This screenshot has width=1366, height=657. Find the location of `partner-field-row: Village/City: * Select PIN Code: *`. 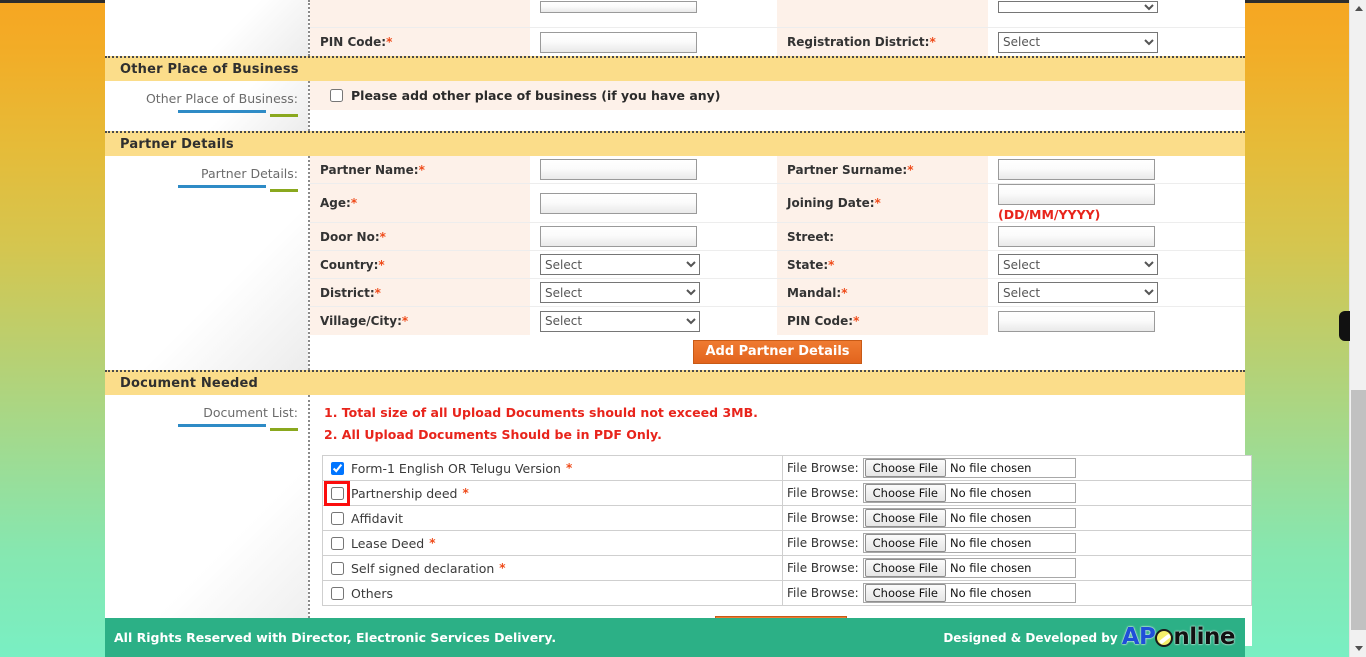

partner-field-row: Village/City: * Select PIN Code: * is located at coordinates (777, 321).